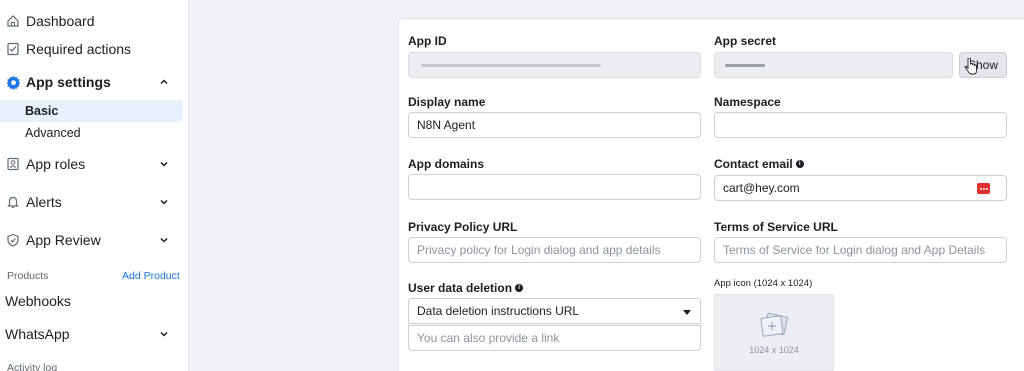 This screenshot has width=1024, height=371. Describe the element at coordinates (833, 65) in the screenshot. I see `app-secret-field` at that location.